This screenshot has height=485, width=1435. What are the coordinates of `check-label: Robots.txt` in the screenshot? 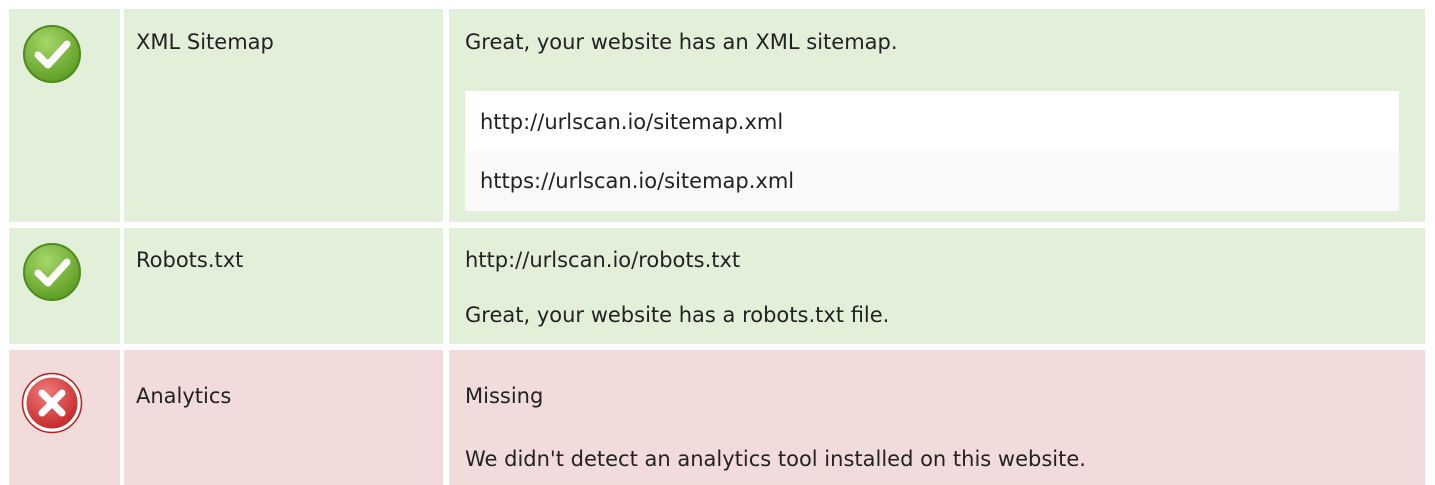 It's located at (190, 260).